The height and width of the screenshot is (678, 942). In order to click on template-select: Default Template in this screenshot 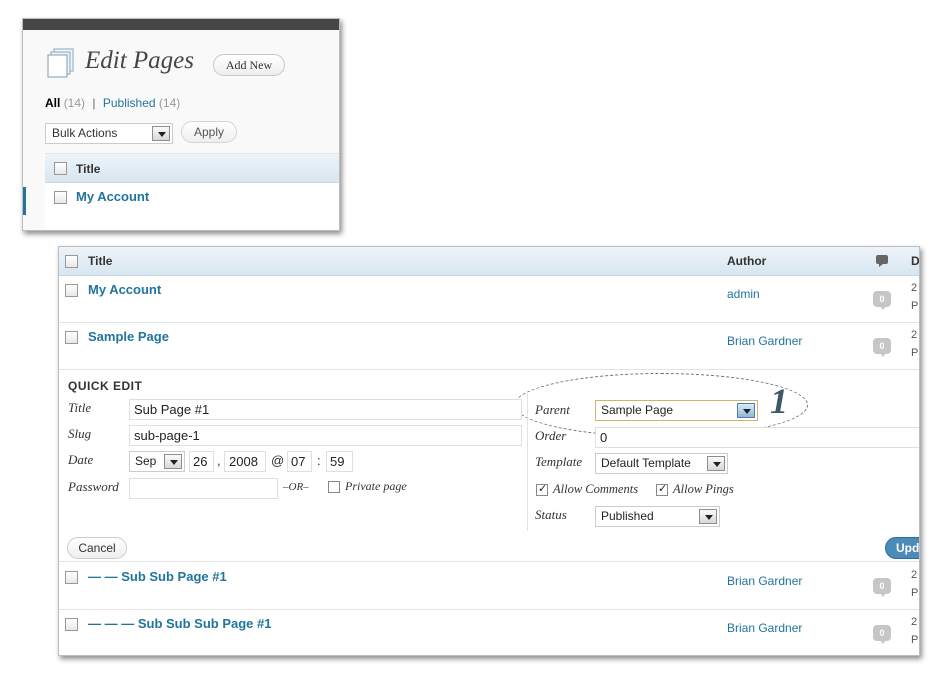, I will do `click(661, 463)`.